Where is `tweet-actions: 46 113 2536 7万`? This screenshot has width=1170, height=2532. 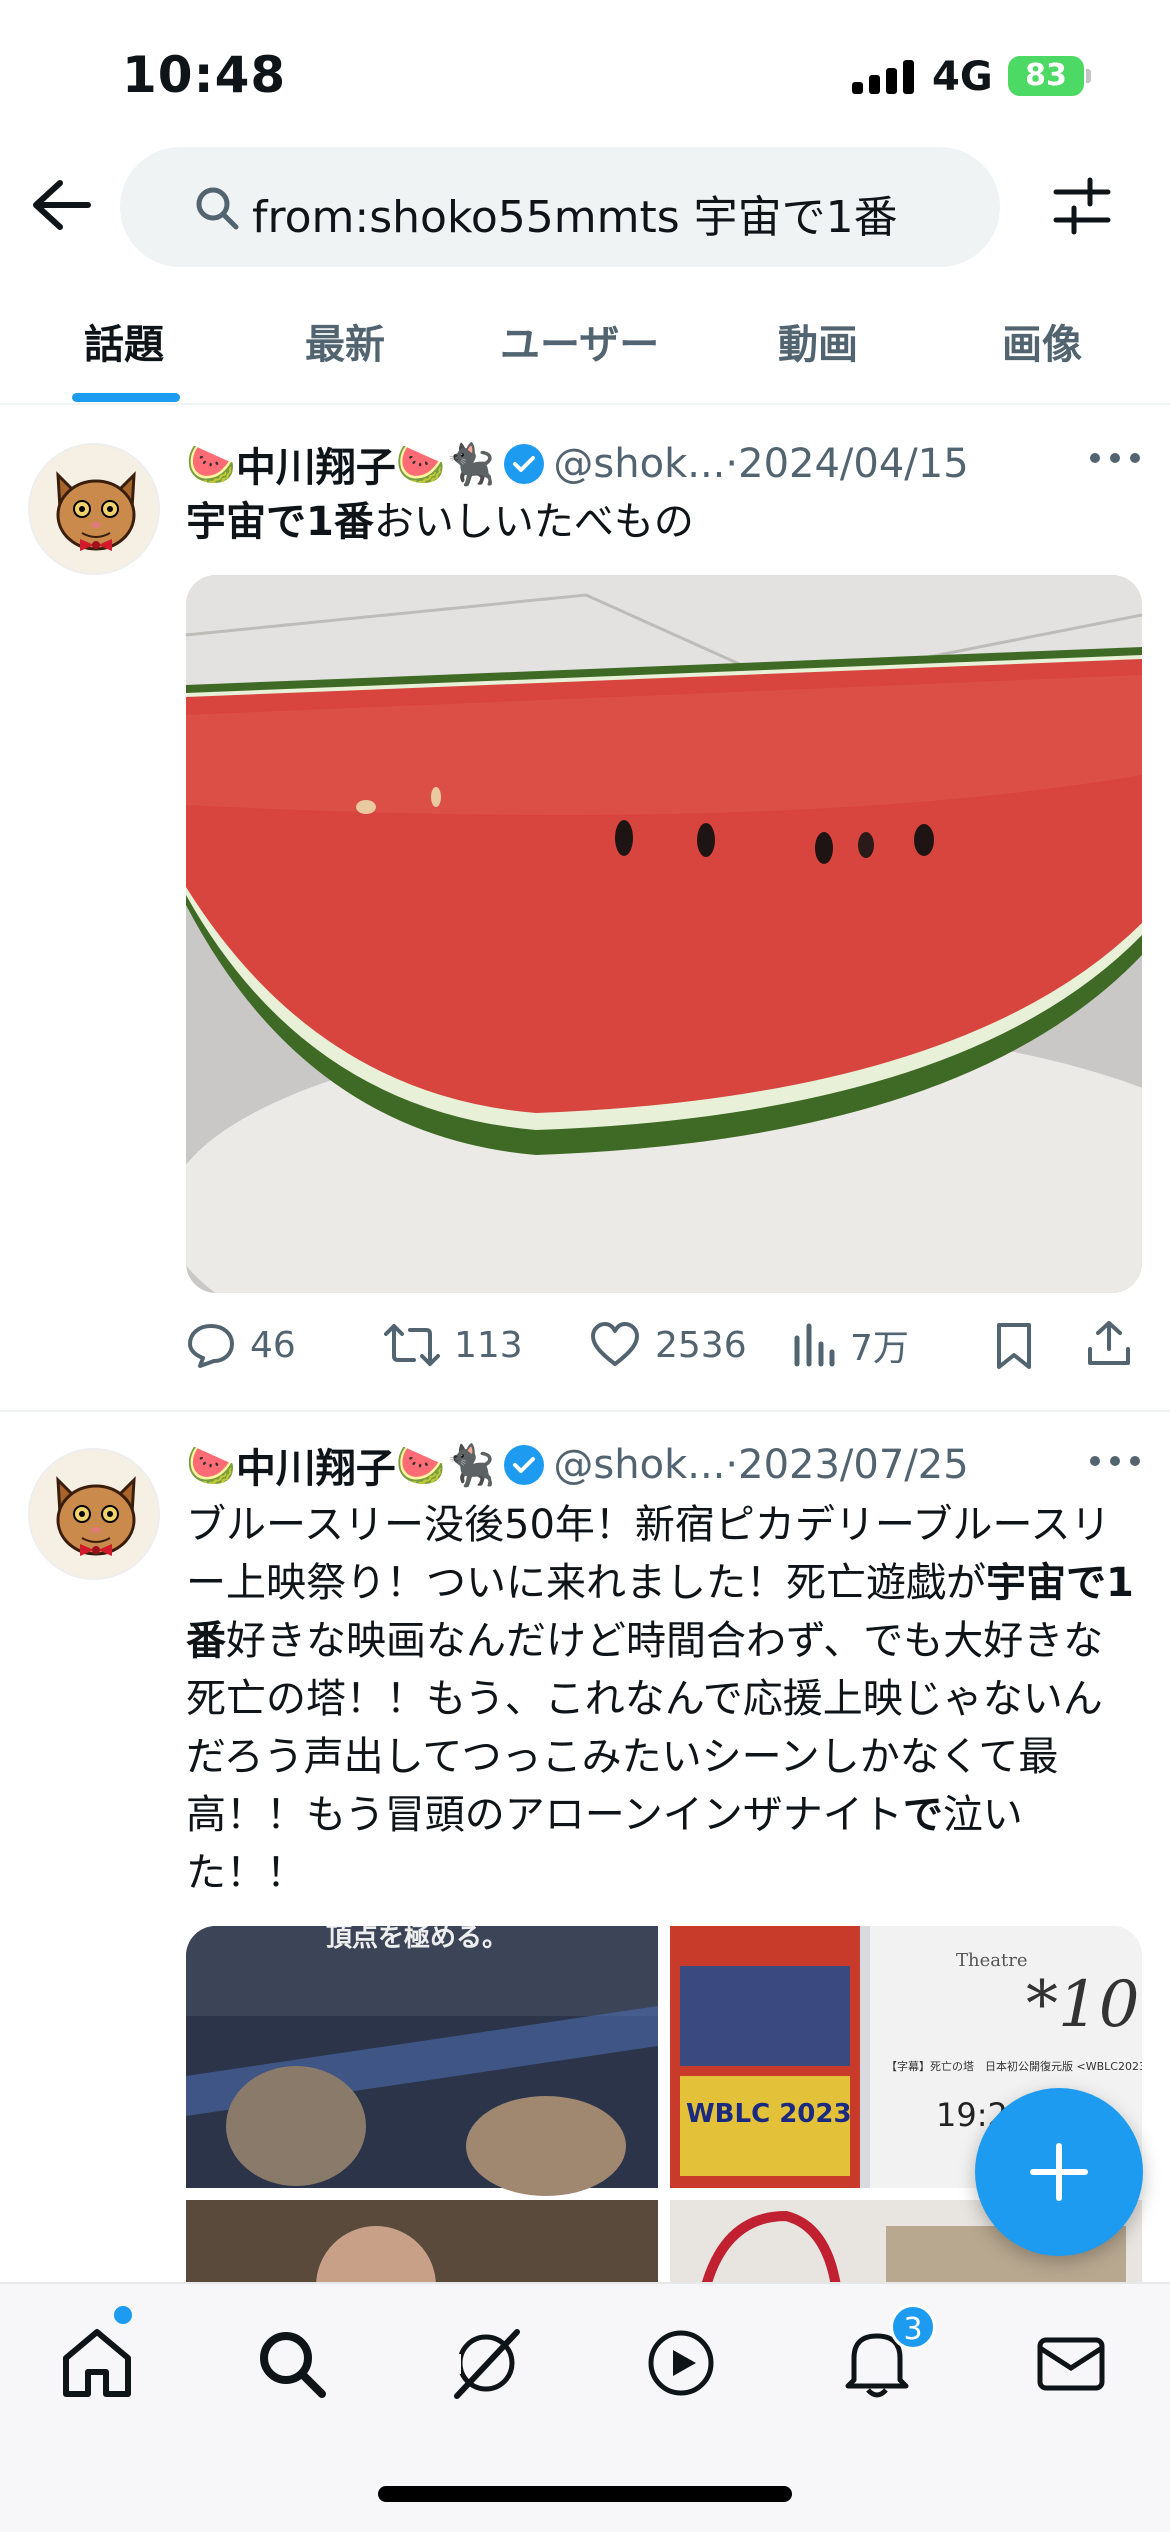 tweet-actions: 46 113 2536 7万 is located at coordinates (666, 1345).